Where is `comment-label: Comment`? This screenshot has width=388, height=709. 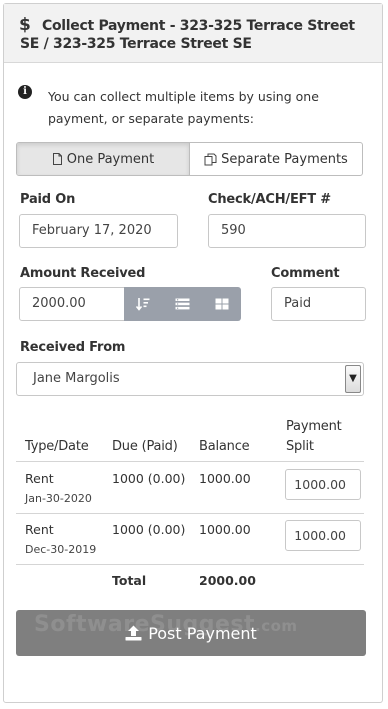 comment-label: Comment is located at coordinates (305, 273).